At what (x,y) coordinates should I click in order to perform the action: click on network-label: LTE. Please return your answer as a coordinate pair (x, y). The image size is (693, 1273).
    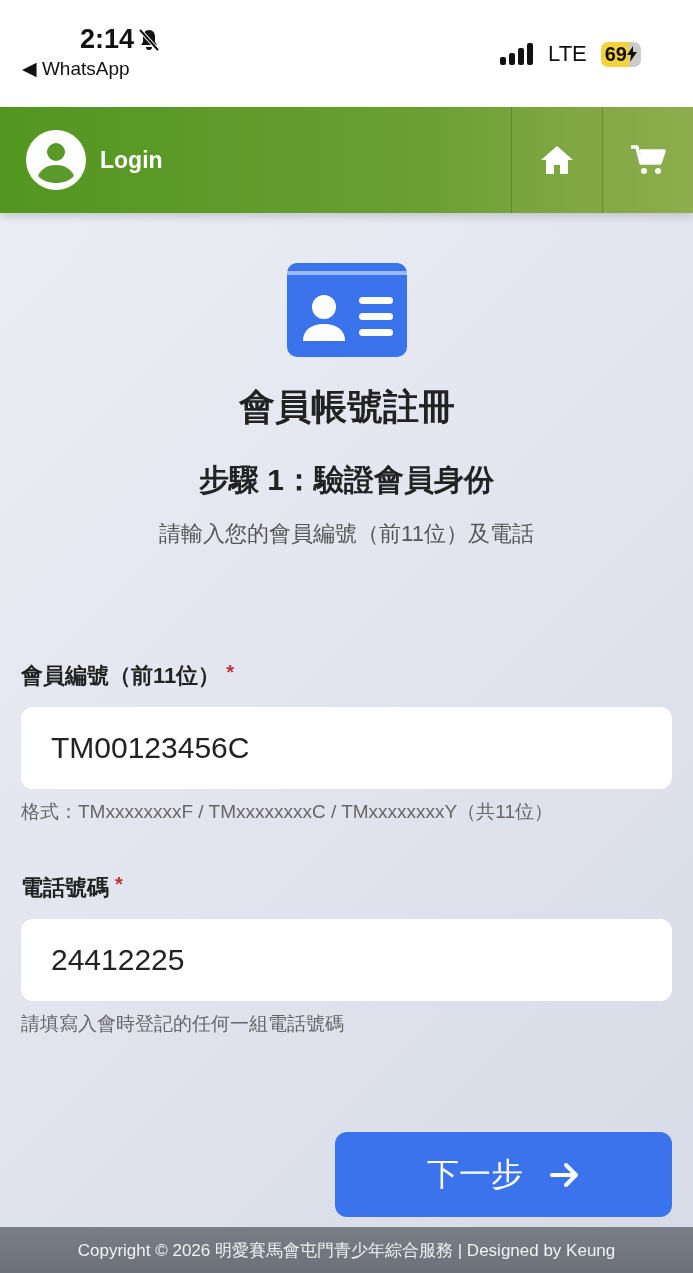
    Looking at the image, I should click on (567, 54).